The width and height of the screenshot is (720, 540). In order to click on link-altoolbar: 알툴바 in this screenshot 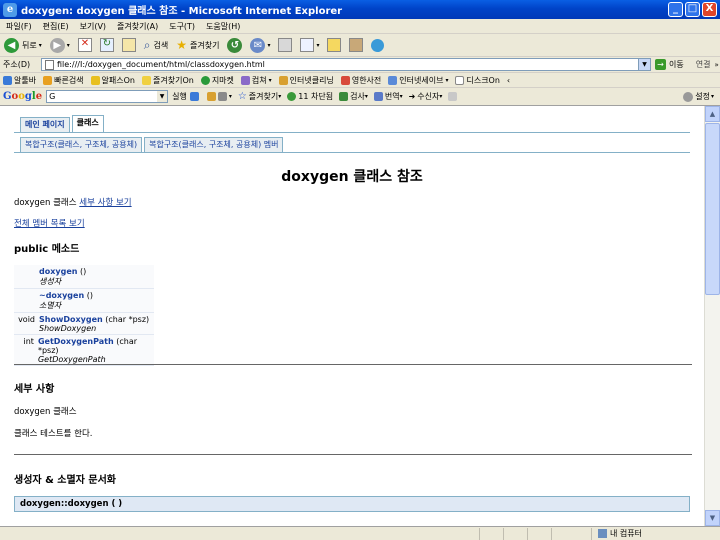, I will do `click(19, 80)`.